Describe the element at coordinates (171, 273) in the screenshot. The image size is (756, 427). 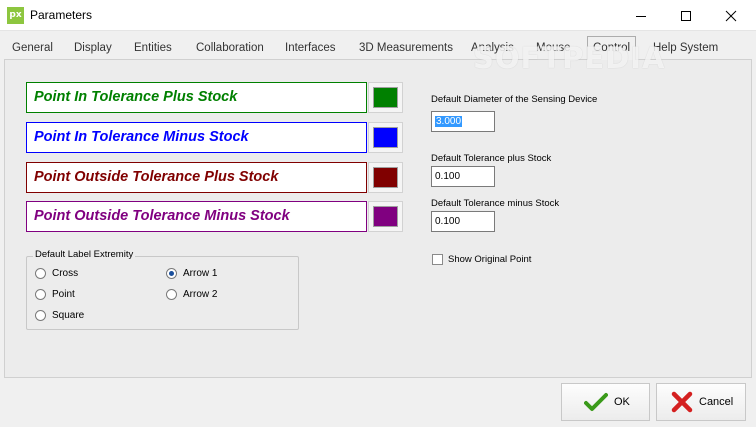
I see `radio-circle-checked` at that location.